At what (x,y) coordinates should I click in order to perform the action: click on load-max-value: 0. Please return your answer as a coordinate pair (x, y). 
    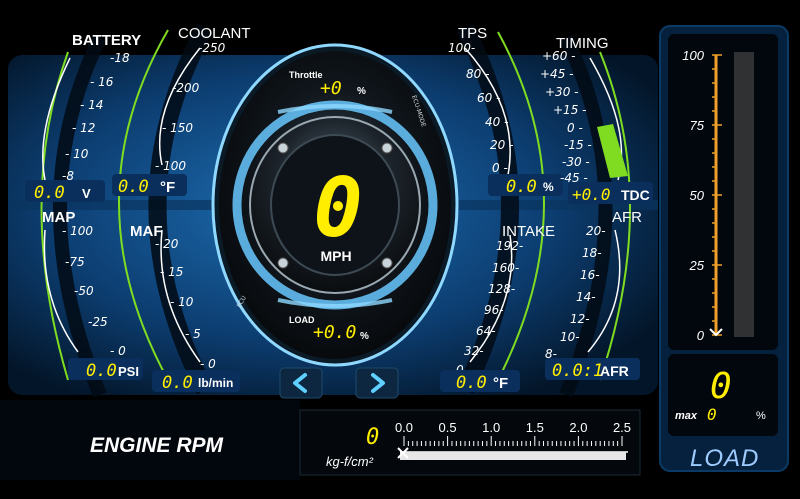
    Looking at the image, I should click on (712, 414).